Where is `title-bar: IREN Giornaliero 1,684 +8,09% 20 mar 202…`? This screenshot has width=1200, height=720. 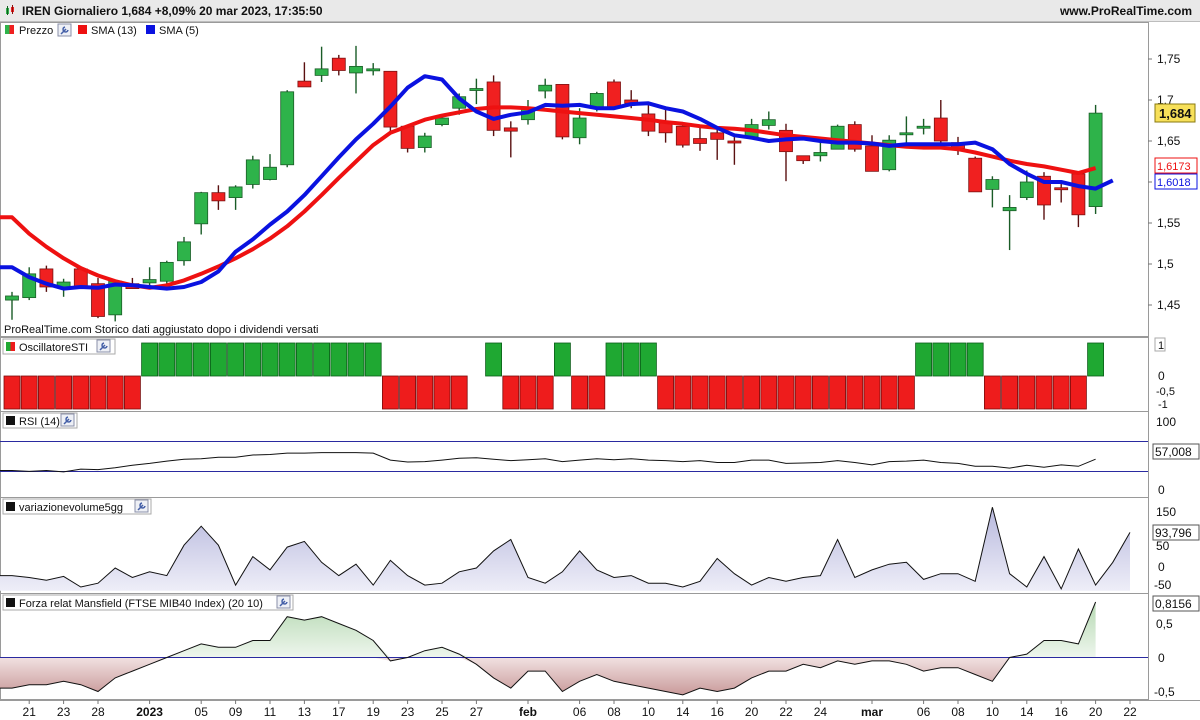
title-bar: IREN Giornaliero 1,684 +8,09% 20 mar 202… is located at coordinates (600, 11).